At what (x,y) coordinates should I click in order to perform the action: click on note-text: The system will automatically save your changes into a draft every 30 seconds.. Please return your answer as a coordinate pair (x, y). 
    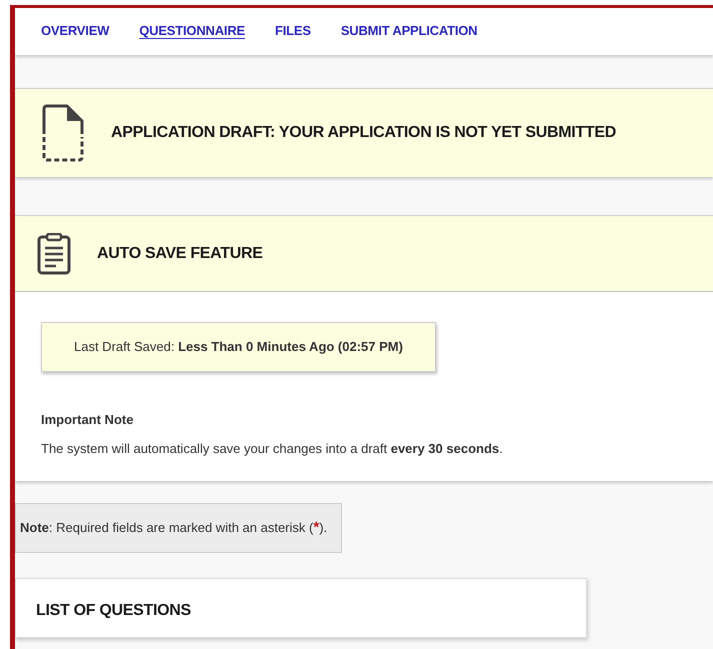
    Looking at the image, I should click on (272, 449).